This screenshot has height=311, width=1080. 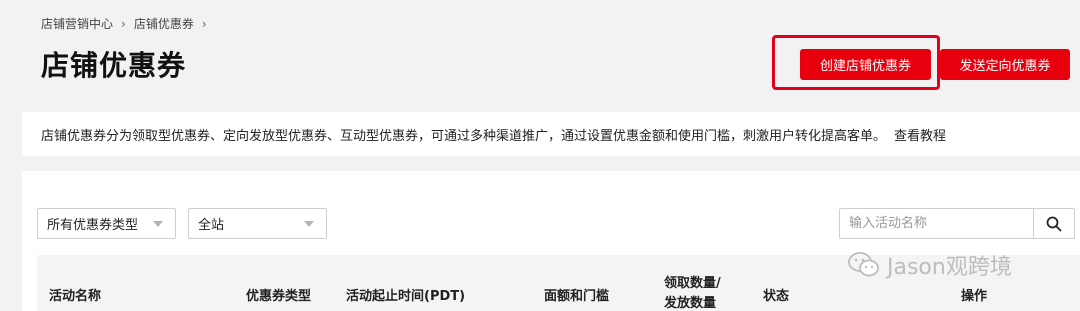 What do you see at coordinates (93, 225) in the screenshot?
I see `coupon-type-value: 所有优惠券类型` at bounding box center [93, 225].